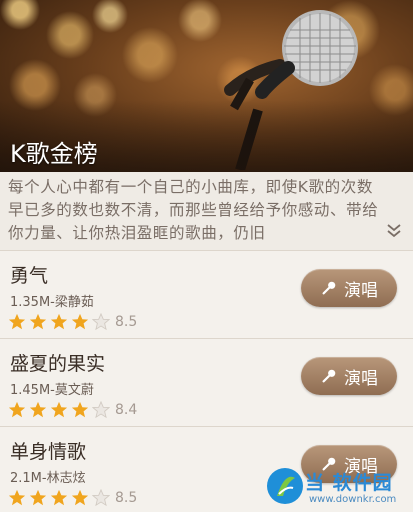 The height and width of the screenshot is (512, 413). Describe the element at coordinates (126, 410) in the screenshot. I see `song-score: 8.4` at that location.